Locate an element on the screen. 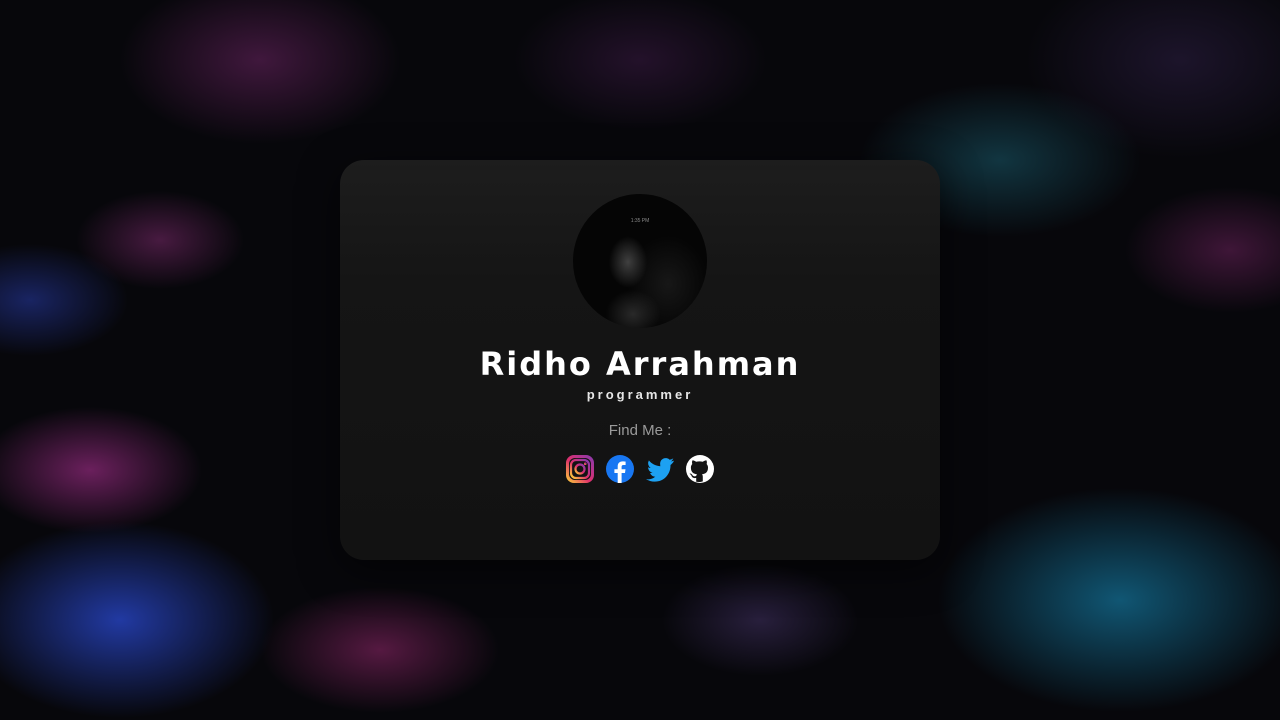  twitter-link is located at coordinates (660, 469).